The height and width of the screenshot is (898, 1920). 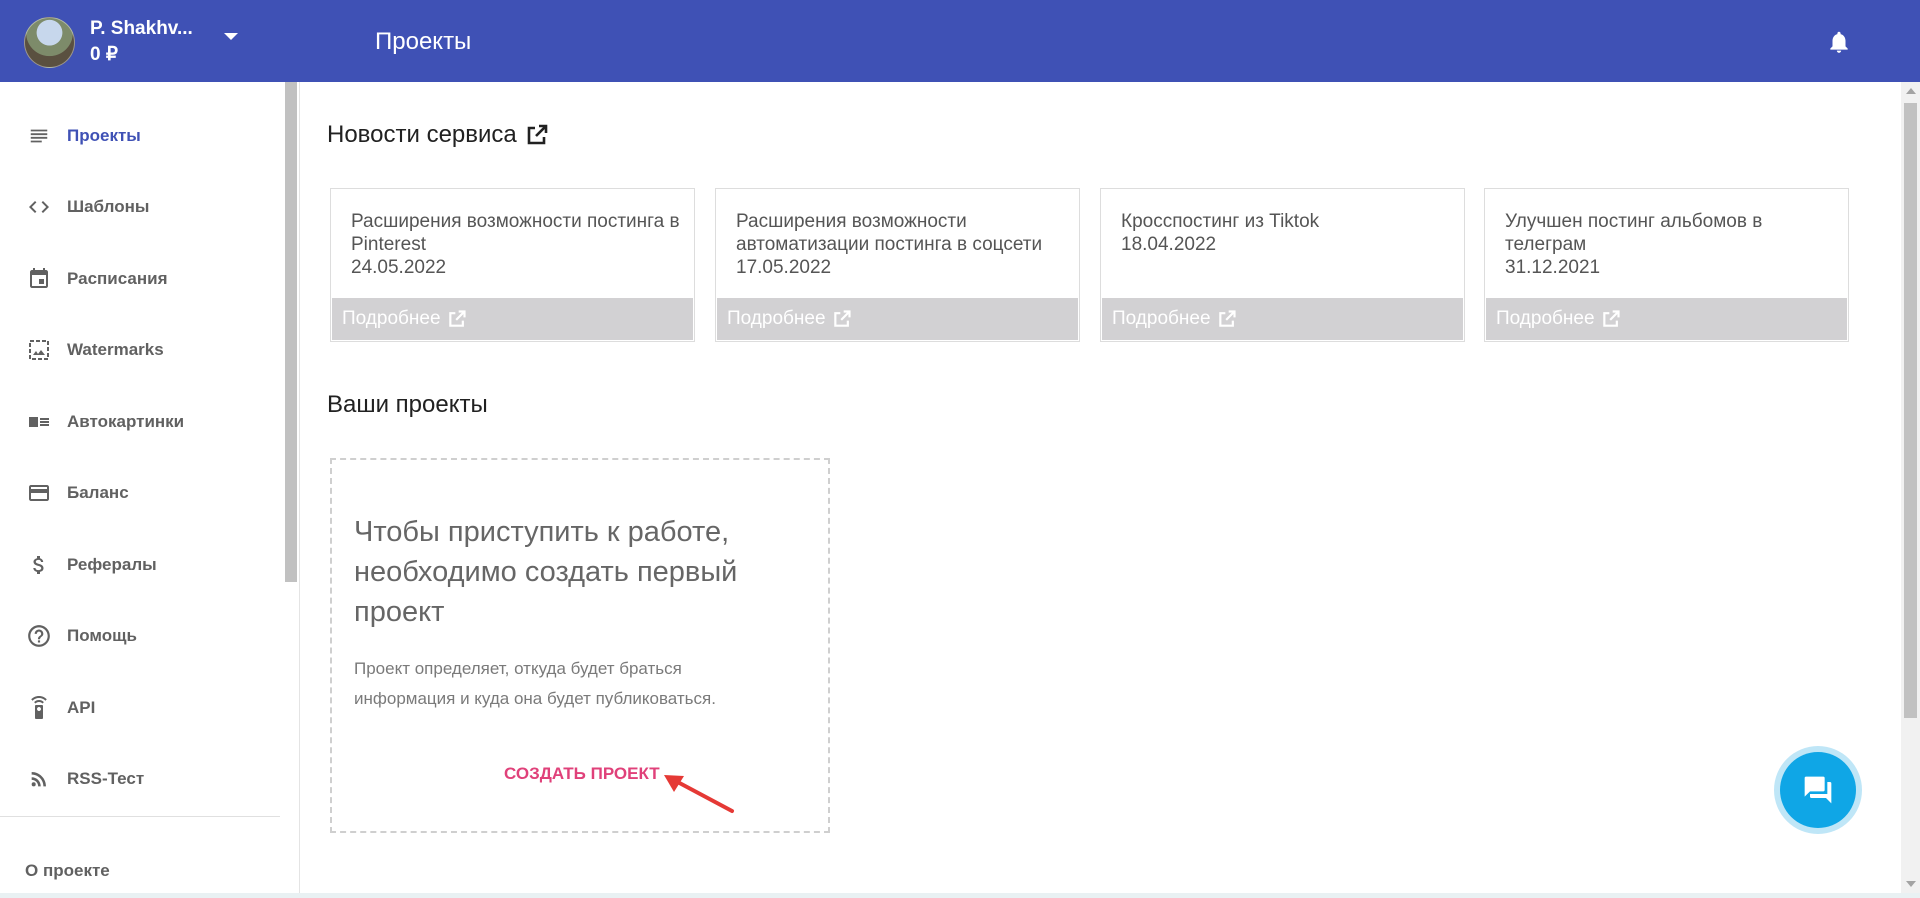 What do you see at coordinates (67, 871) in the screenshot?
I see `about-link: О проекте` at bounding box center [67, 871].